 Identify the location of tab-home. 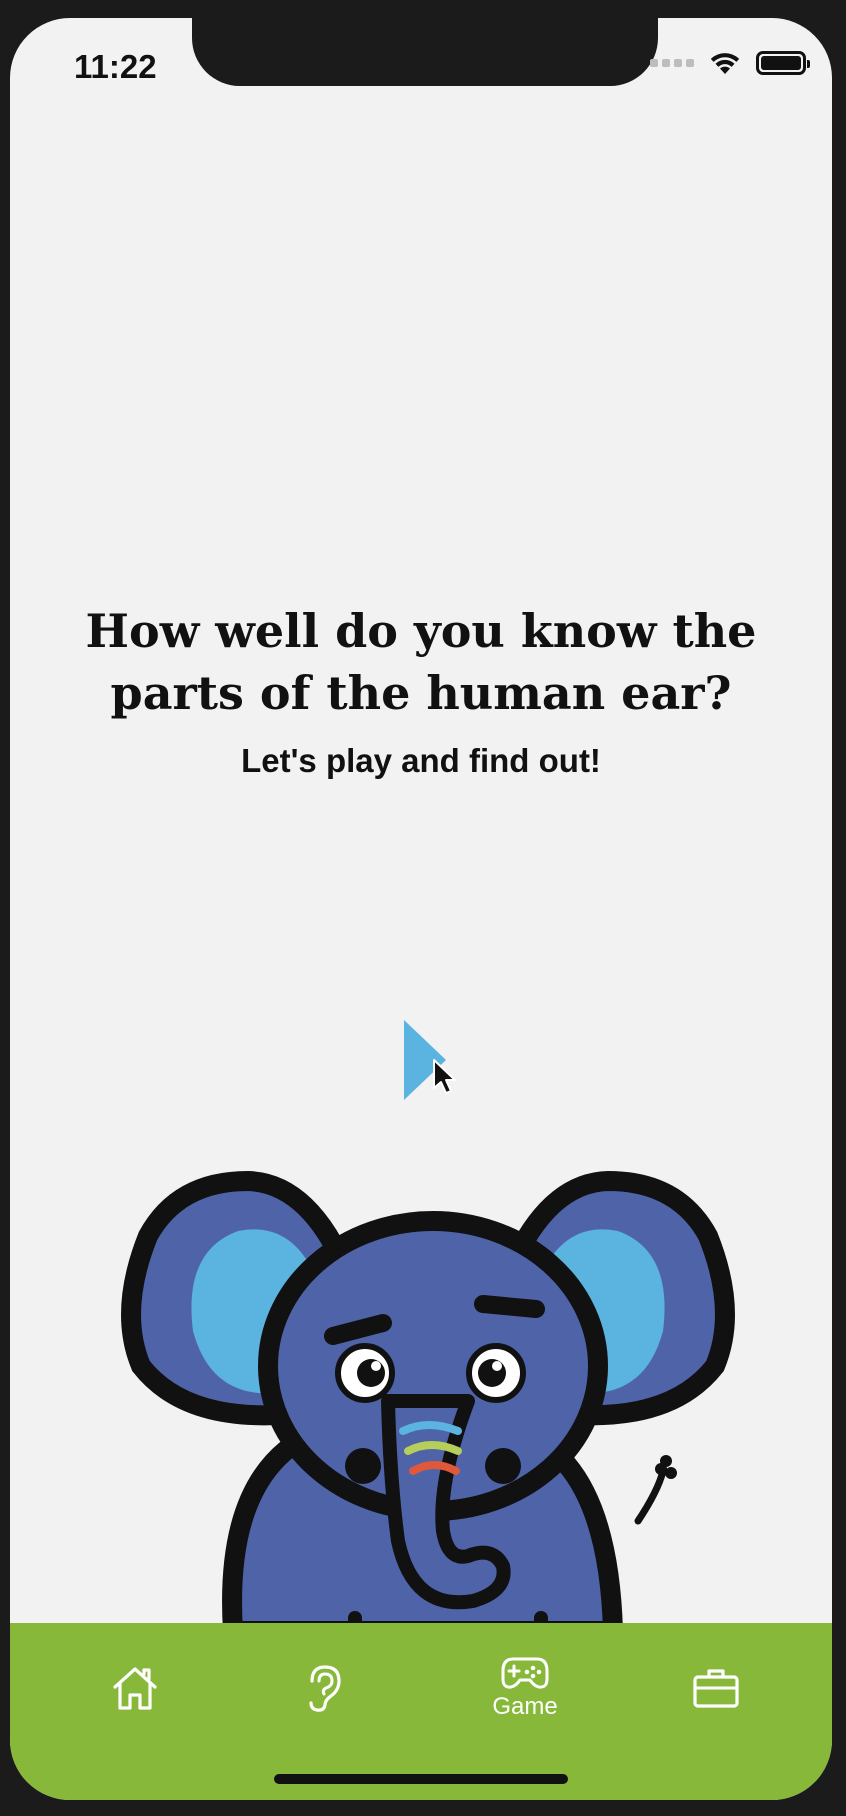
(135, 1688).